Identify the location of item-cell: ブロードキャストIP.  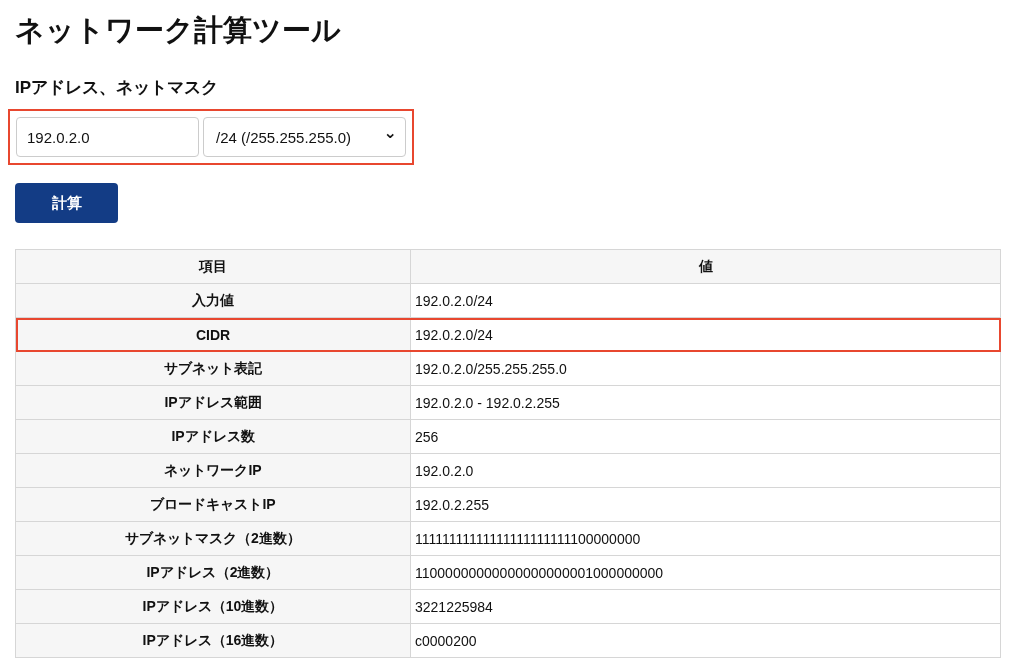
(213, 504).